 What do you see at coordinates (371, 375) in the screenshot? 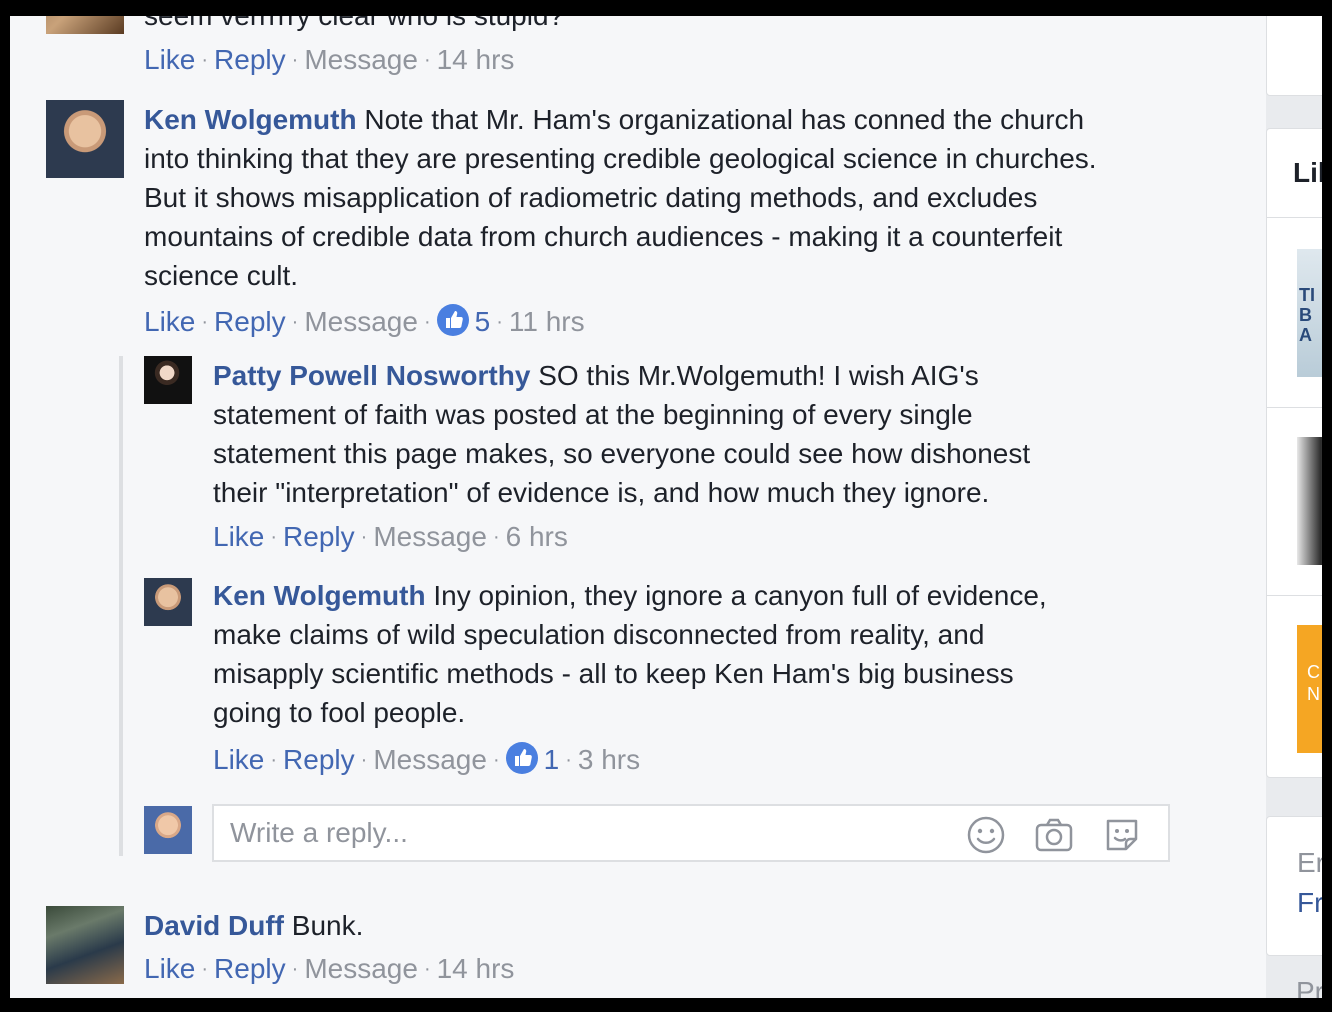
I see `author-name-link: Patty Powell Nosworthy` at bounding box center [371, 375].